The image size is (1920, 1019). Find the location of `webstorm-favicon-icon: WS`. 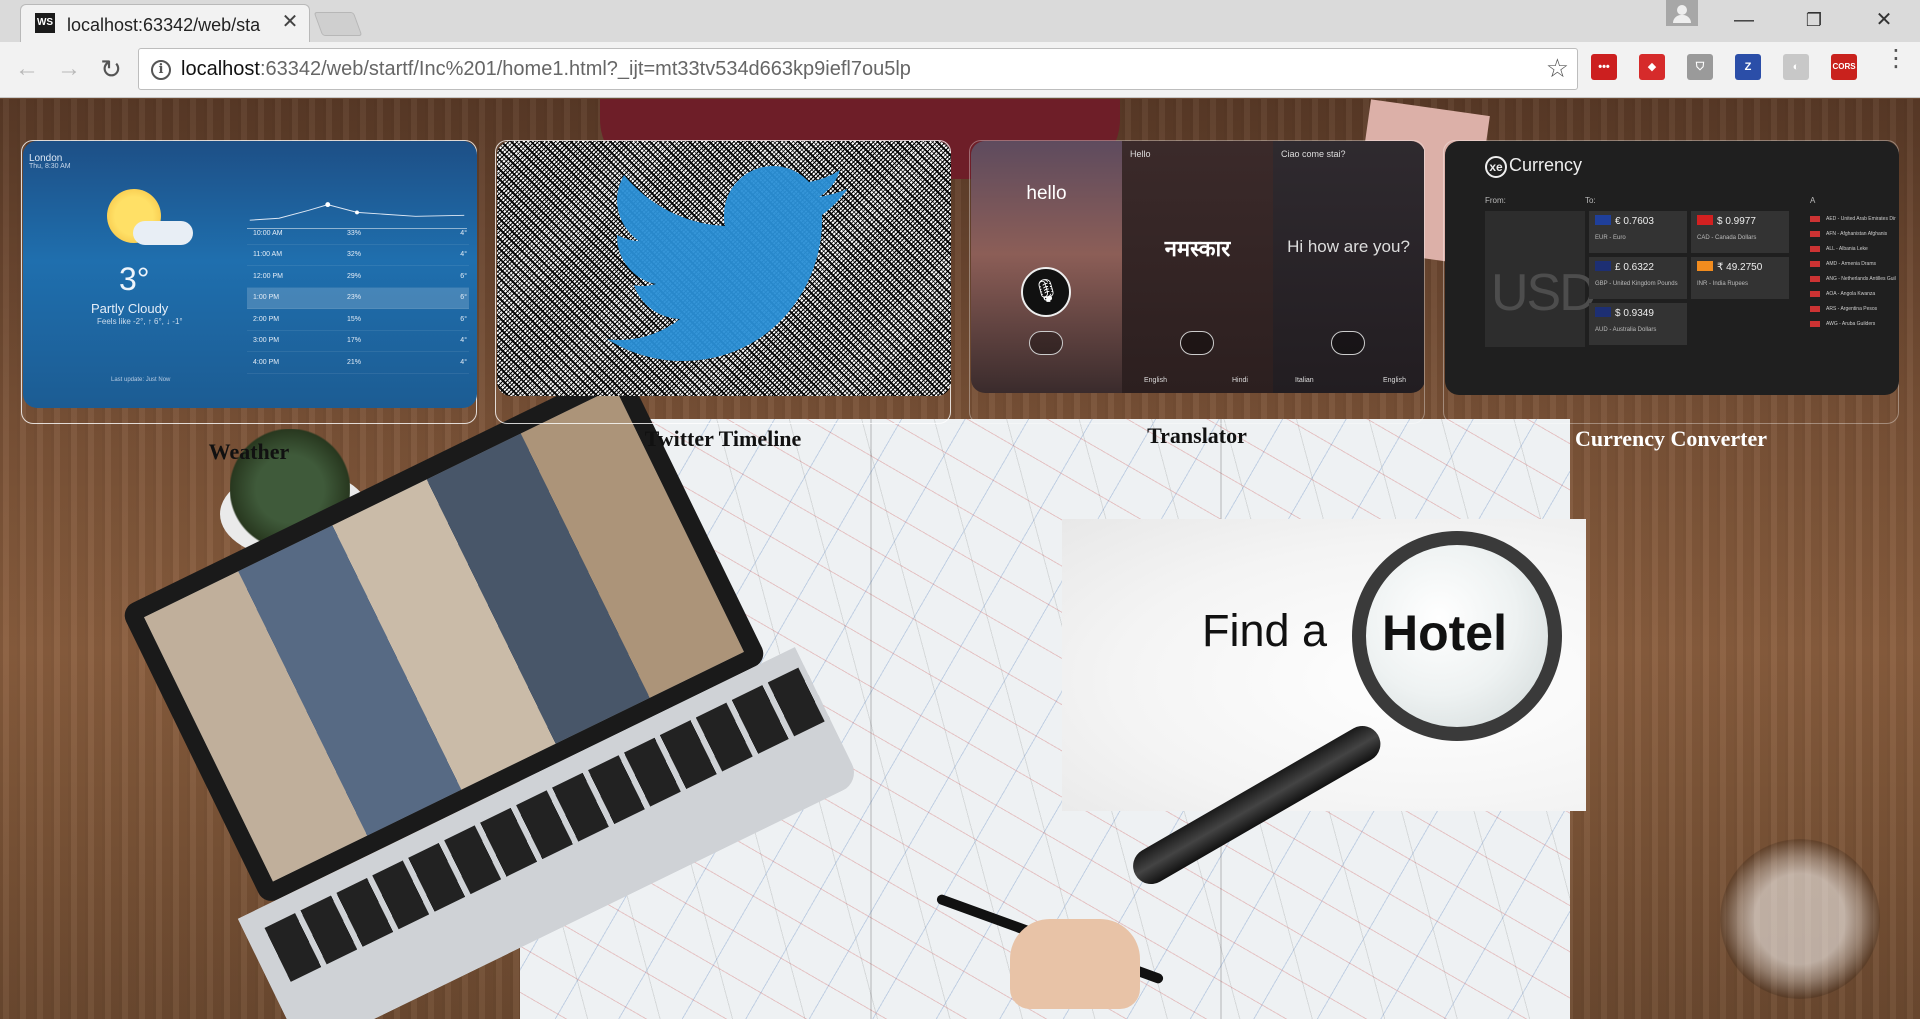

webstorm-favicon-icon: WS is located at coordinates (45, 23).